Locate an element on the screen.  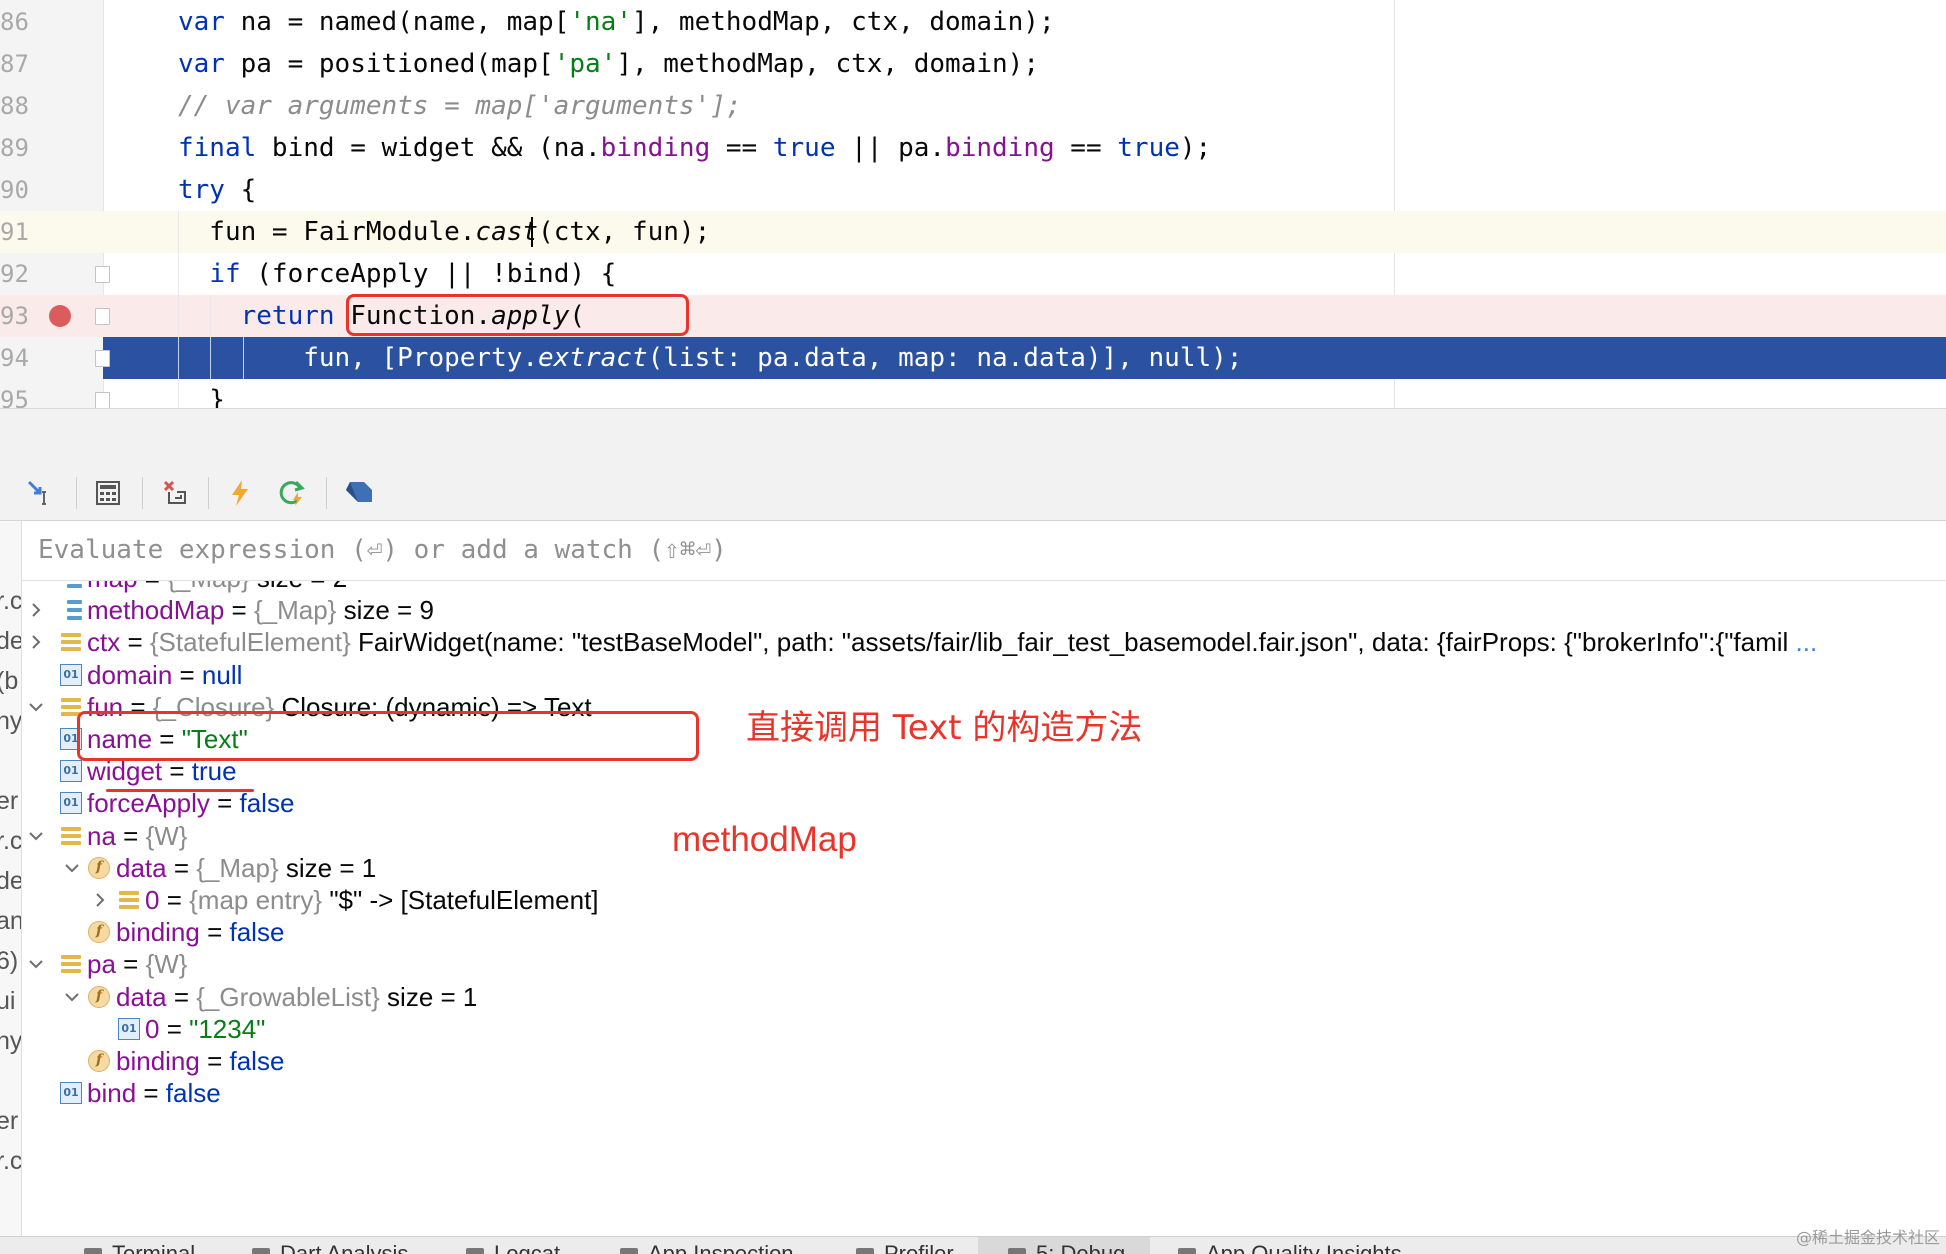
dart-analysis-tab: Dart Analysis is located at coordinates (330, 1247).